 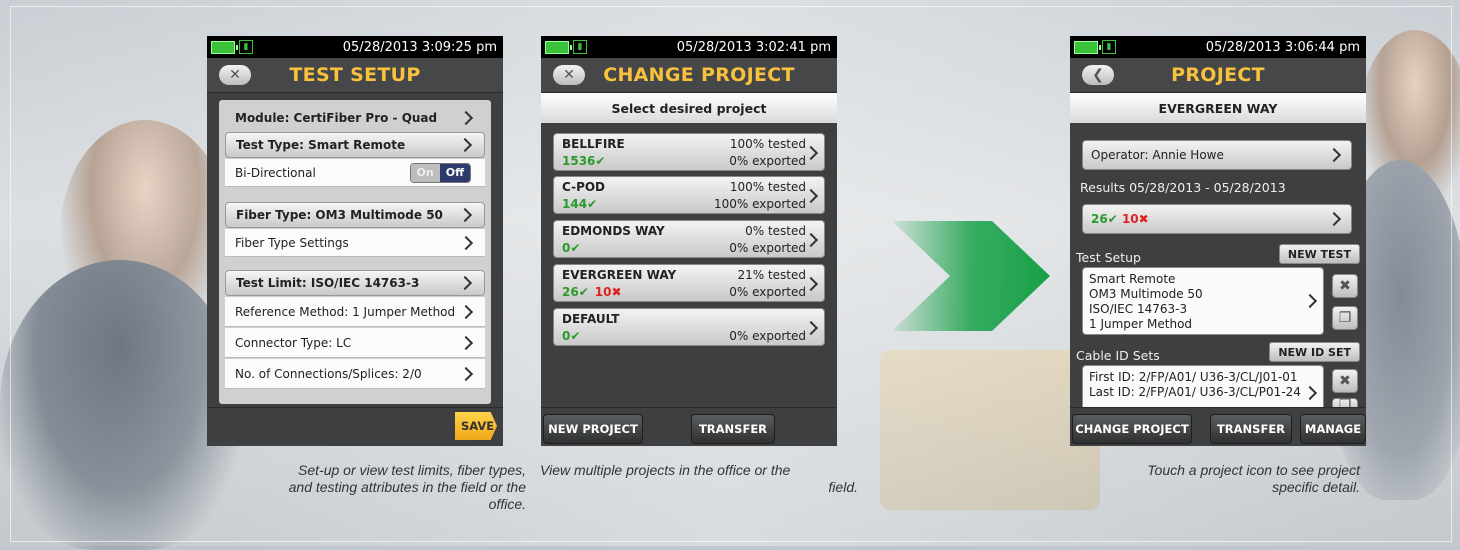 What do you see at coordinates (1319, 254) in the screenshot?
I see `new-test-button: NEW TEST` at bounding box center [1319, 254].